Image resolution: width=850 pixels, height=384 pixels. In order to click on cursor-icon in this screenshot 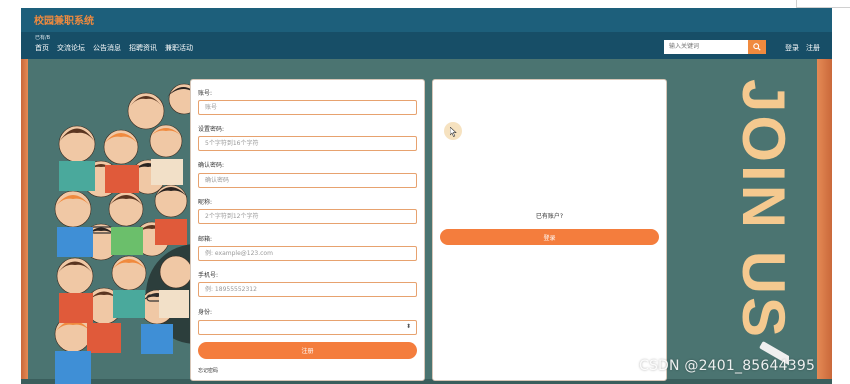, I will do `click(453, 132)`.